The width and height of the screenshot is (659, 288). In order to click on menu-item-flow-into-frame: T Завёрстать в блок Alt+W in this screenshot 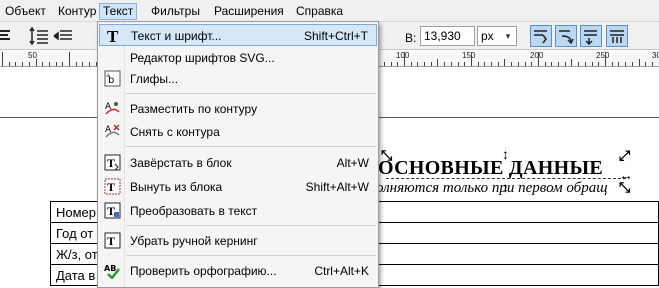, I will do `click(238, 163)`.